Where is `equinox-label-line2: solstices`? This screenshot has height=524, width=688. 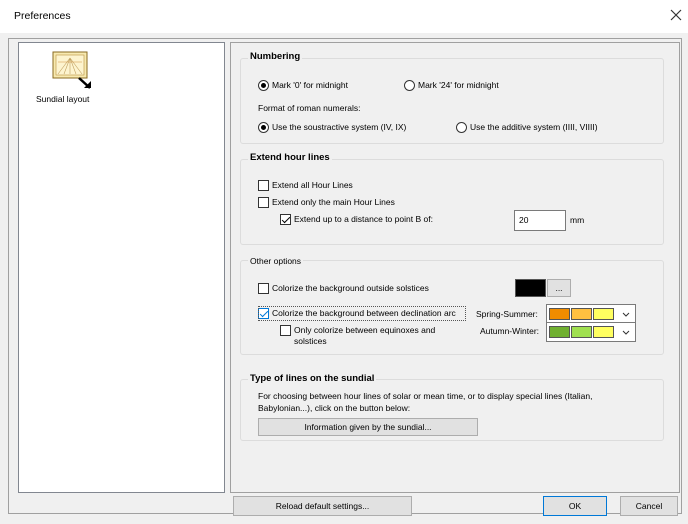
equinox-label-line2: solstices is located at coordinates (310, 341).